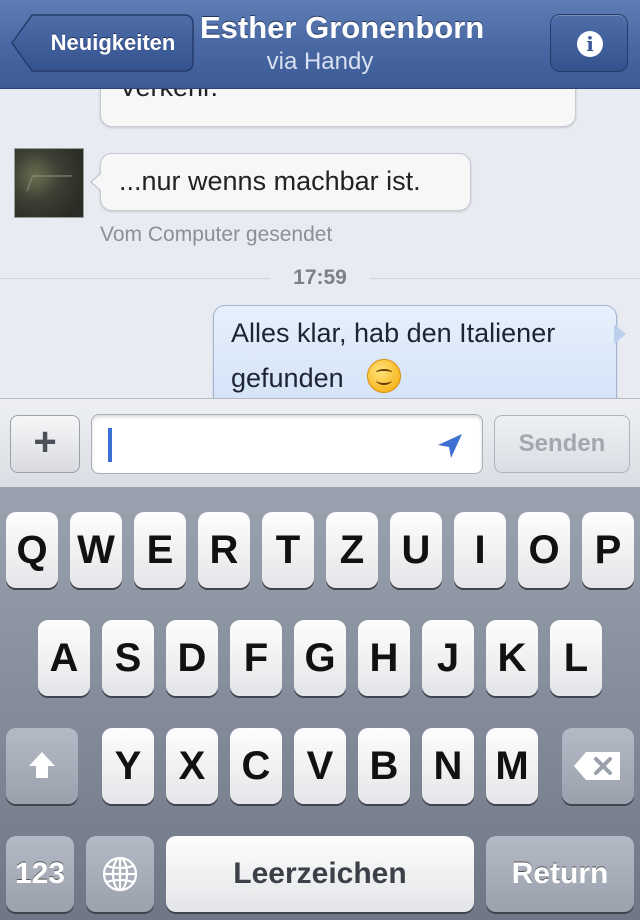 This screenshot has width=640, height=920. I want to click on incoming-message: Verkehr., so click(338, 108).